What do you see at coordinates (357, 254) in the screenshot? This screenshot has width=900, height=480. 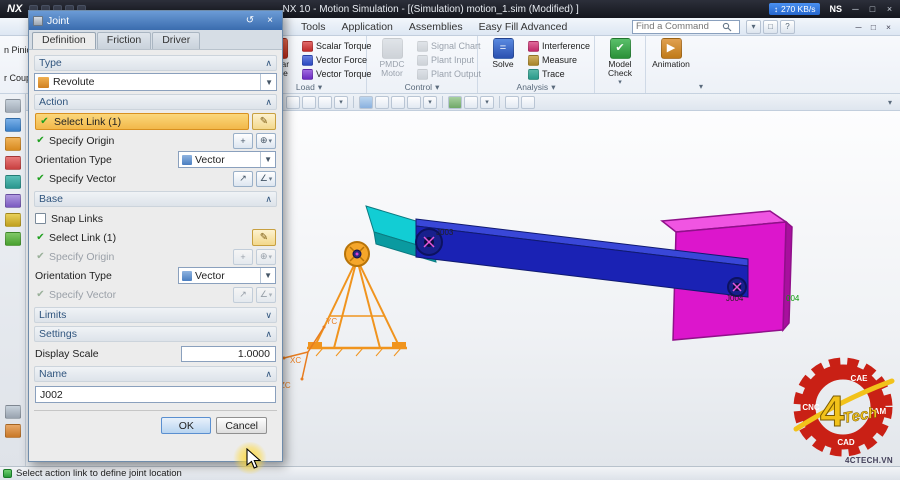 I see `joint-j002-marker` at bounding box center [357, 254].